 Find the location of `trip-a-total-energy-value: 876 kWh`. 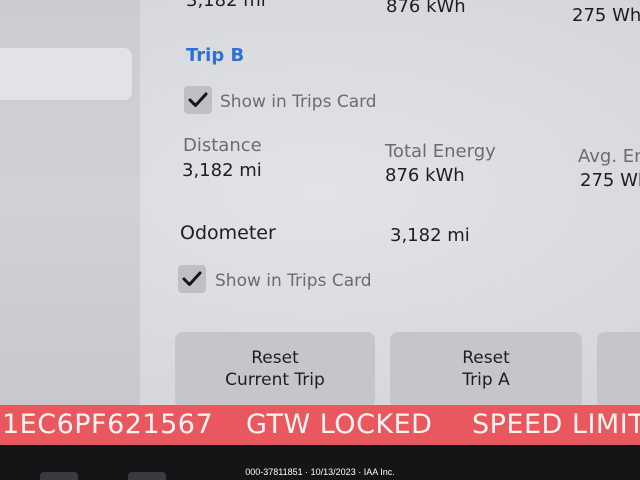

trip-a-total-energy-value: 876 kWh is located at coordinates (426, 8).